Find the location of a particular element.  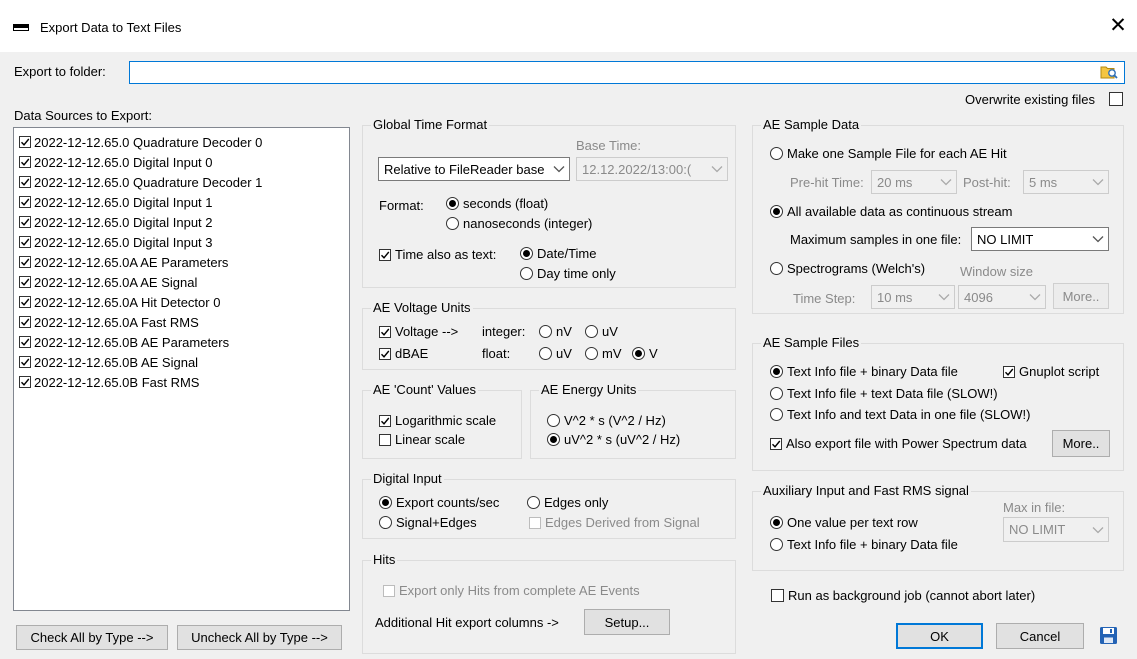

list-item: 2022-12-12.65.0A AE Signal is located at coordinates (108, 282).